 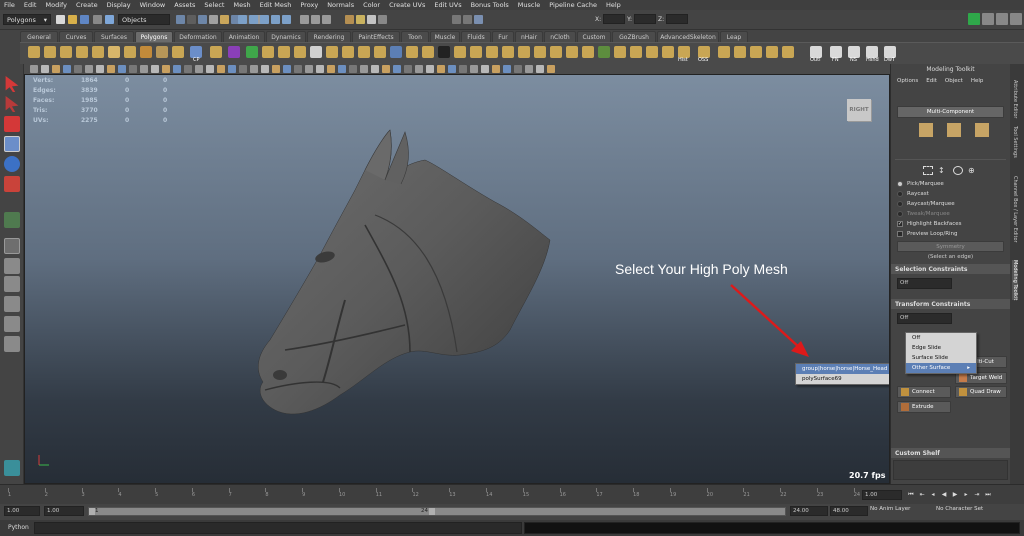 What do you see at coordinates (478, 19) in the screenshot?
I see `absolute-transform-icon` at bounding box center [478, 19].